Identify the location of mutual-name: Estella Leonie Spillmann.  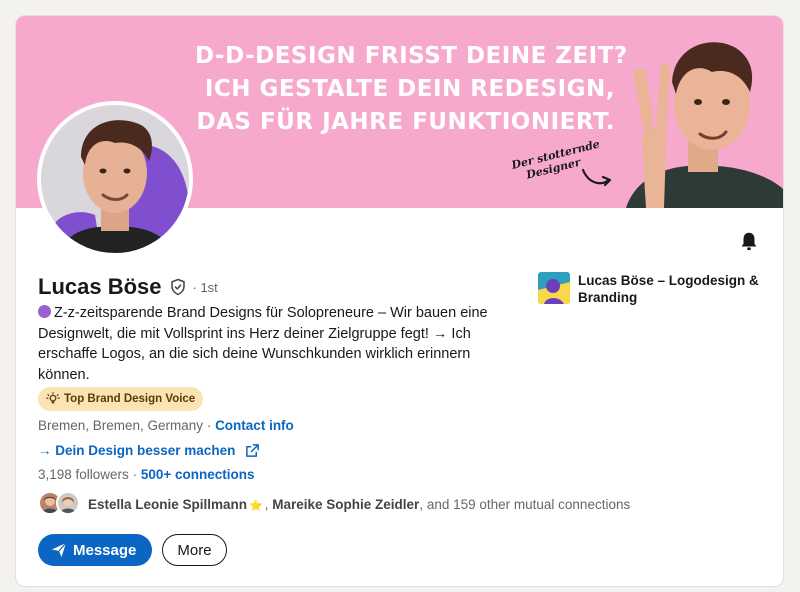
(168, 504).